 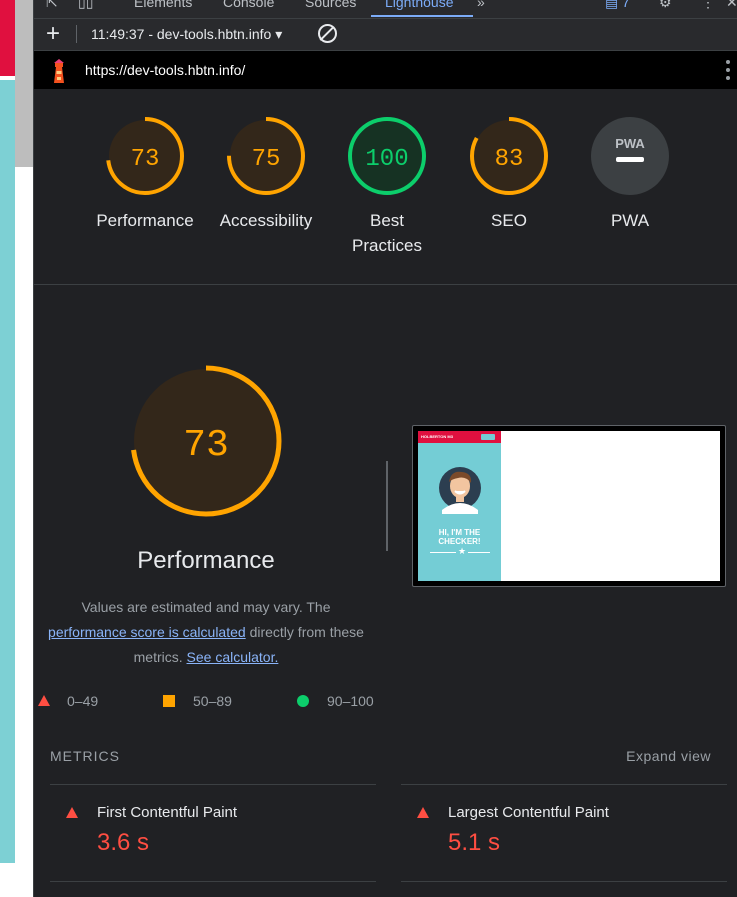 I want to click on inspect-icon: ⇱, so click(x=52, y=5).